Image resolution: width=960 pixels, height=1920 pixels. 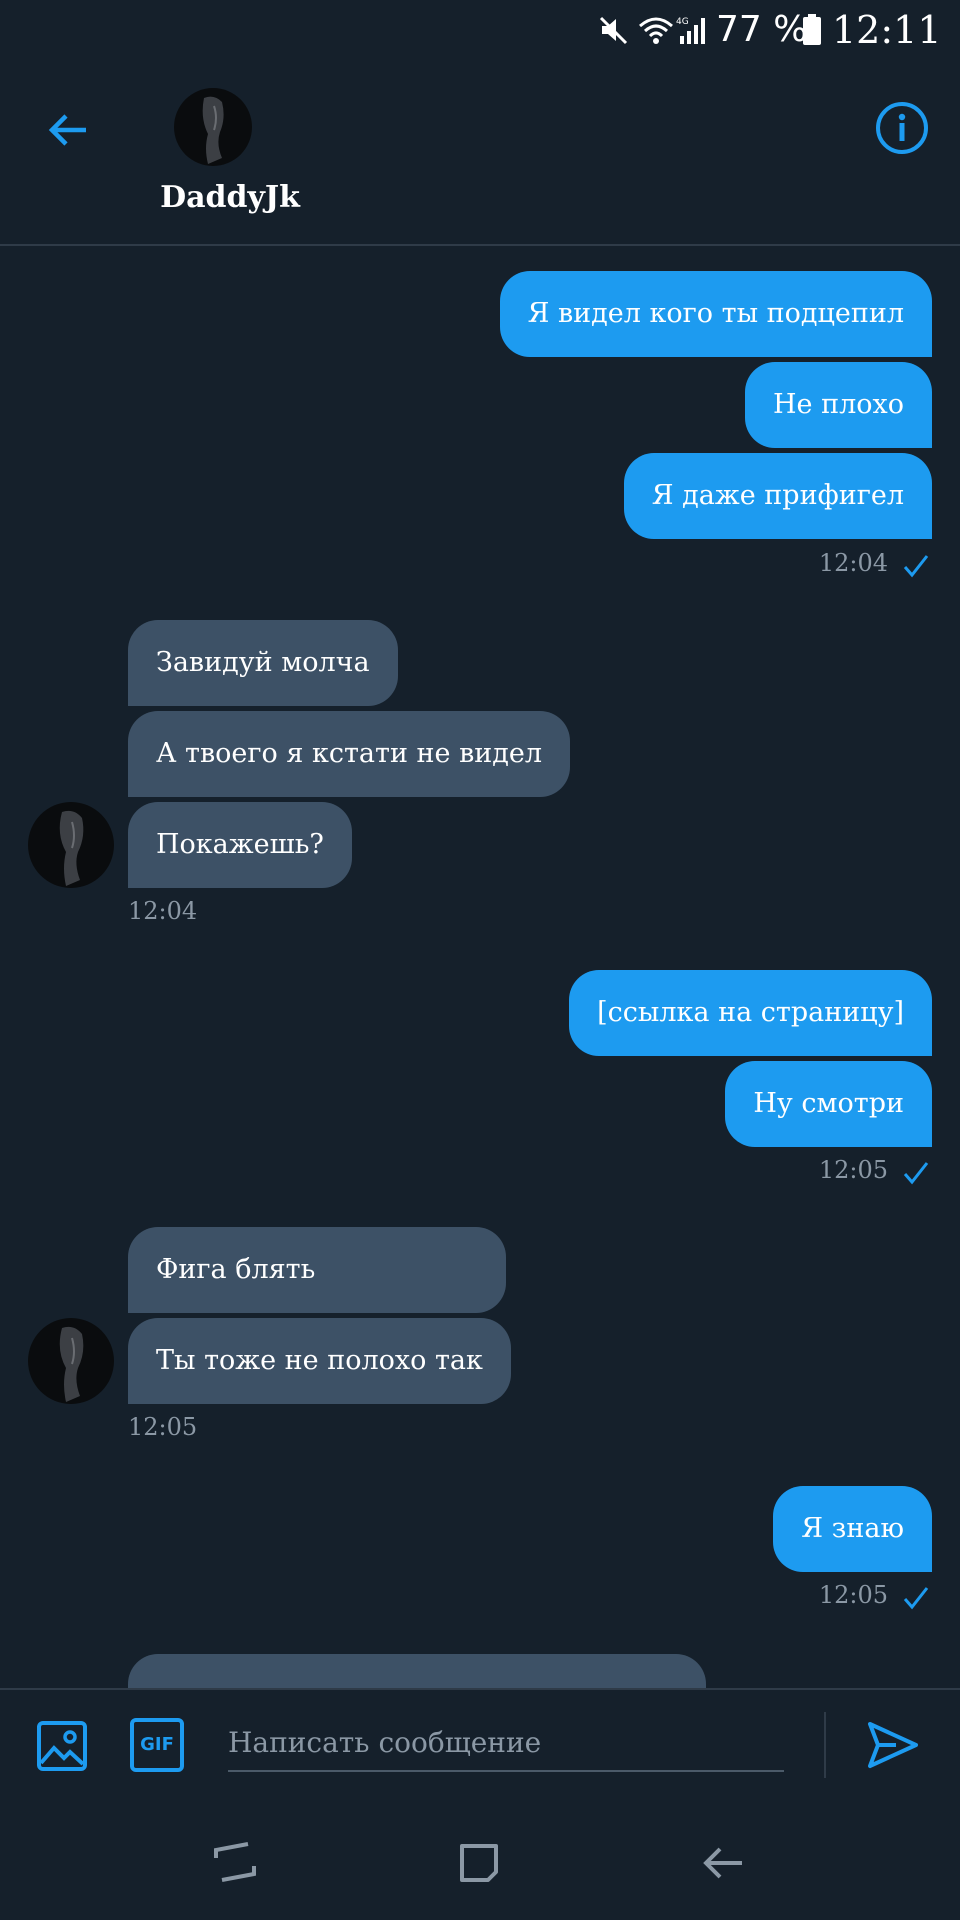 I want to click on incoming-message: Фига блять, so click(x=317, y=1270).